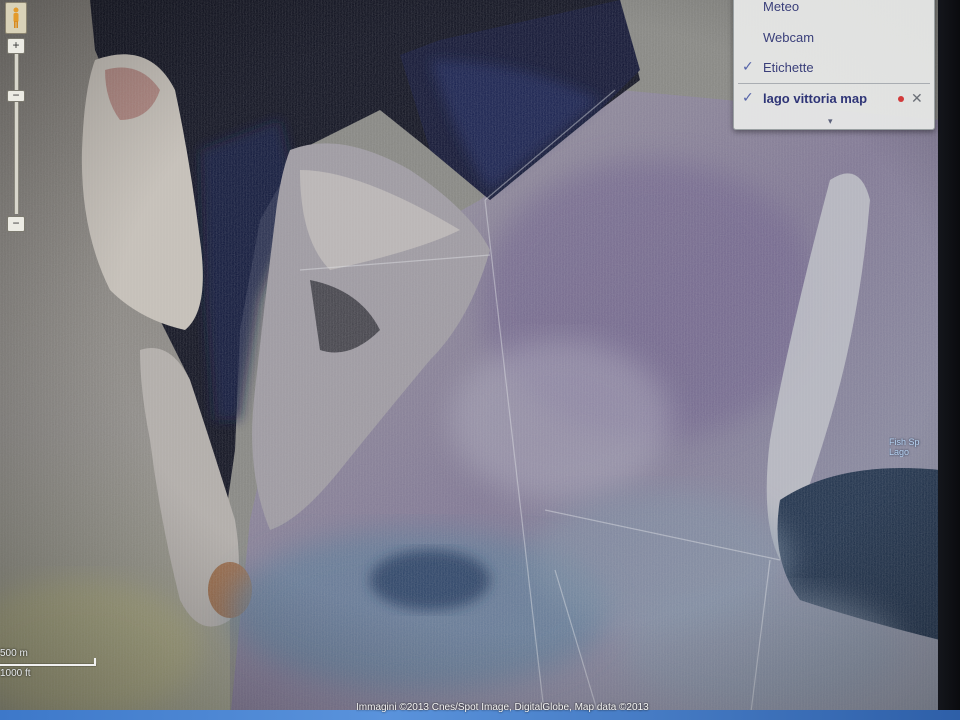 This screenshot has height=720, width=960. What do you see at coordinates (16, 134) in the screenshot?
I see `zoom-slider-track` at bounding box center [16, 134].